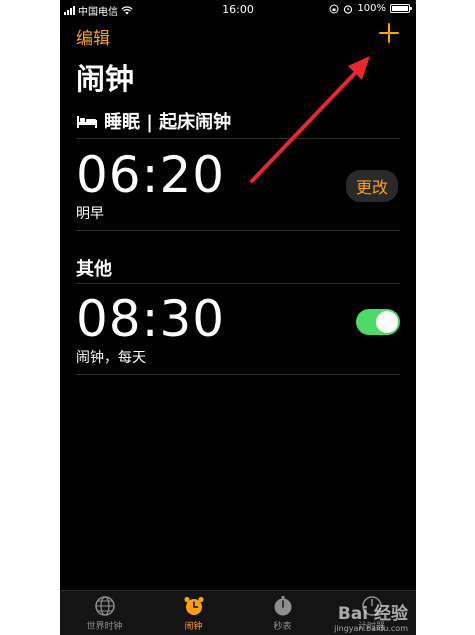  I want to click on watermark: Bai 经验 jingyan.baidu.com, so click(371, 616).